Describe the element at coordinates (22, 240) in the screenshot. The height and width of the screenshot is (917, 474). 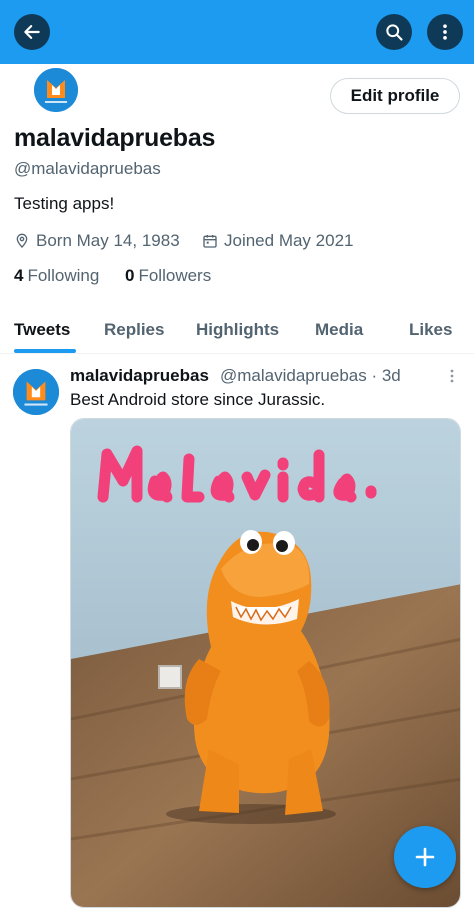
I see `location-pin-icon` at that location.